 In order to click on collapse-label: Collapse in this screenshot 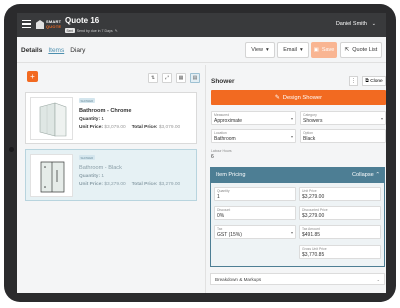, I will do `click(362, 175)`.